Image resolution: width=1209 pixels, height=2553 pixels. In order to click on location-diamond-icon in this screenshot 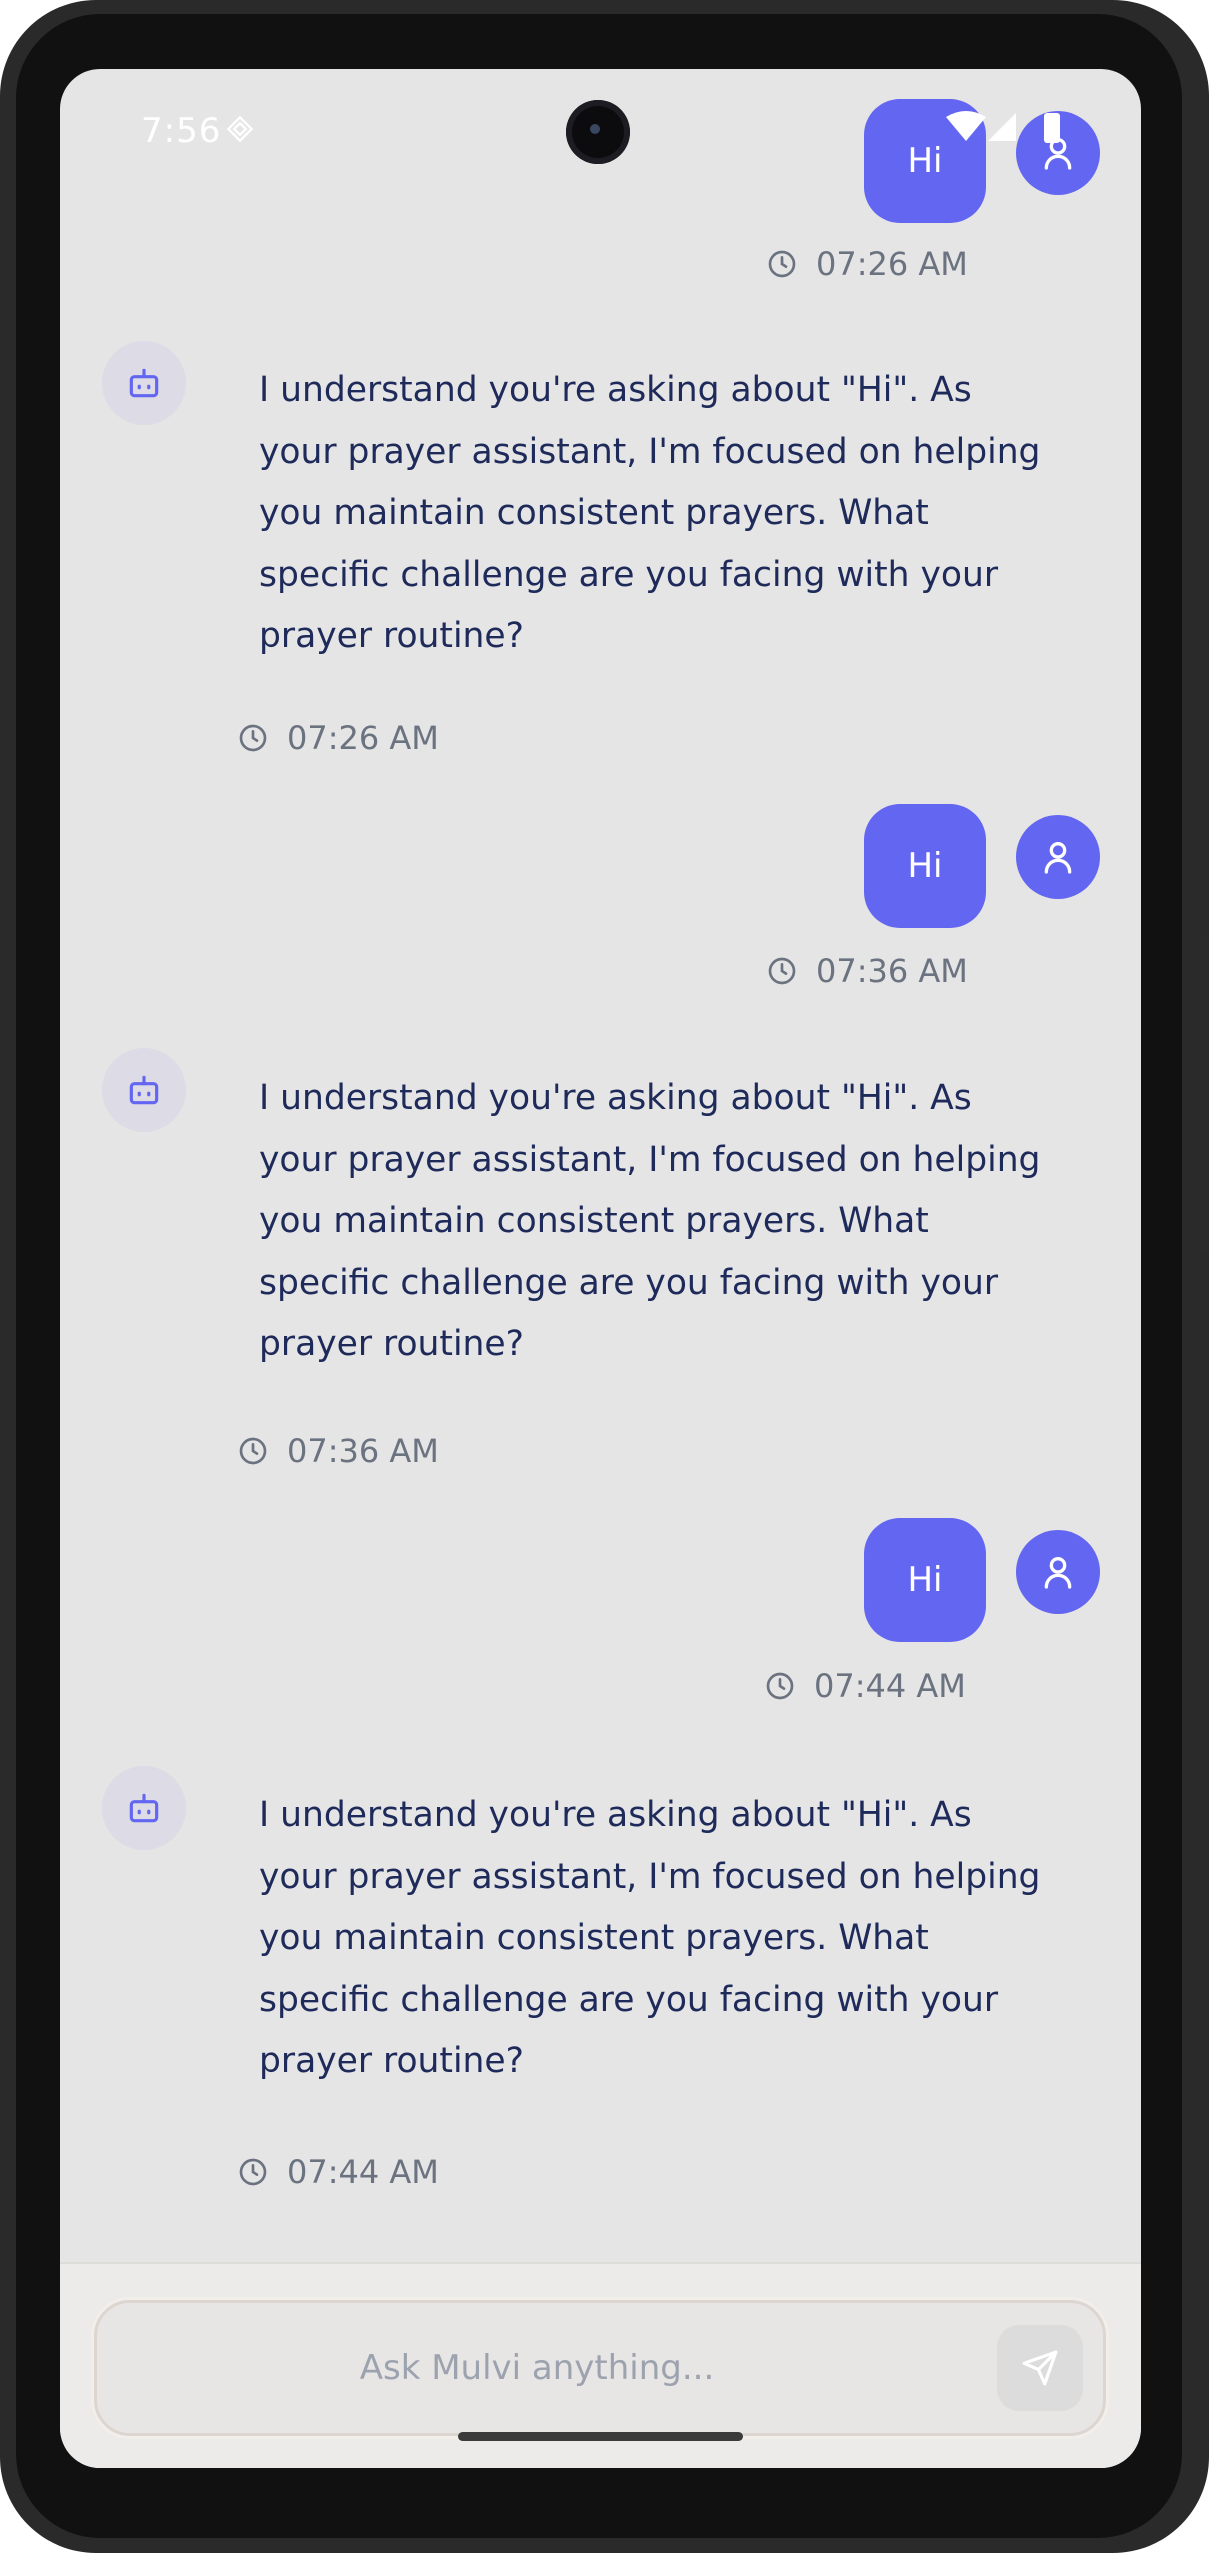, I will do `click(240, 129)`.